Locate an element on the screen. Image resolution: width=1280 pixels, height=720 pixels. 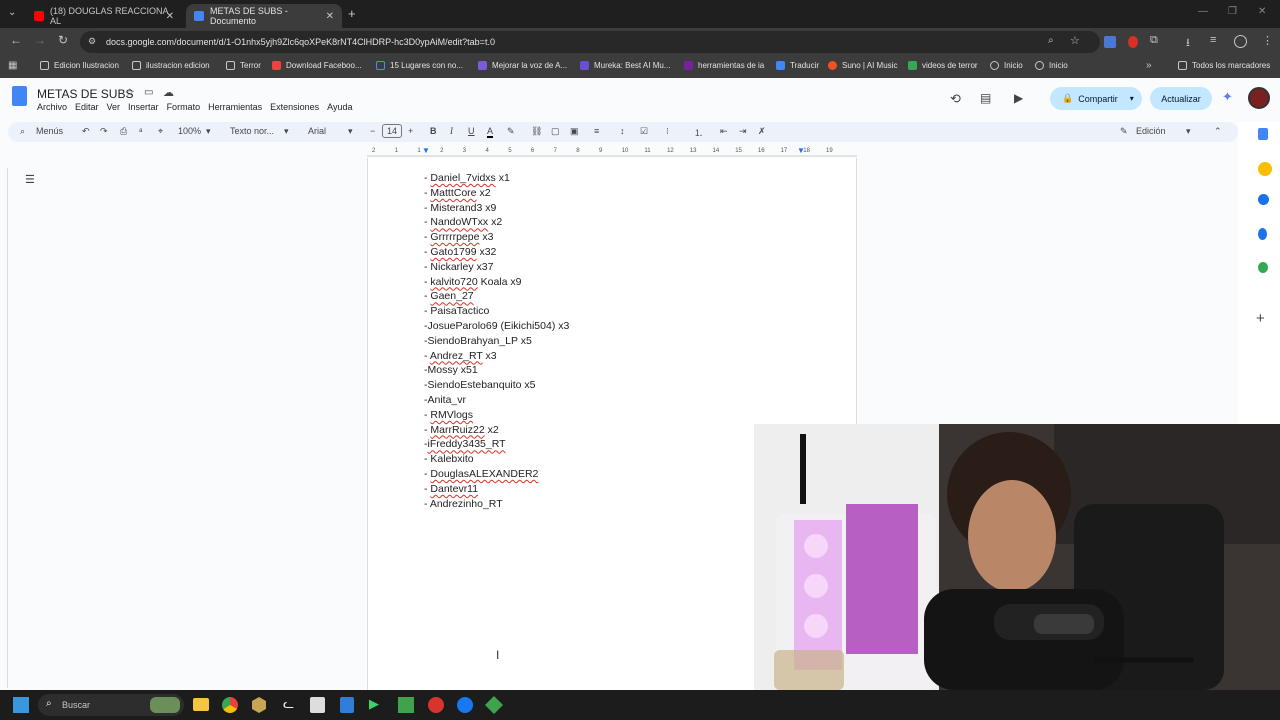
meet-icon: ▶ is located at coordinates (1018, 98).